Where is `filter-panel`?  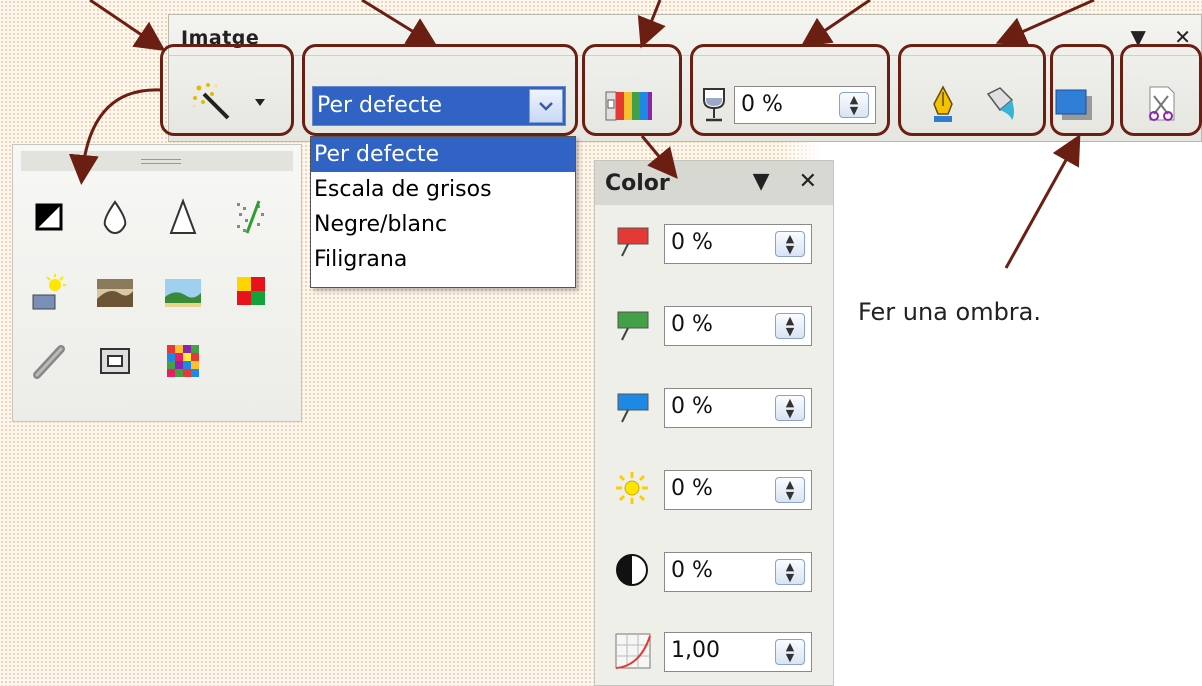
filter-panel is located at coordinates (157, 283).